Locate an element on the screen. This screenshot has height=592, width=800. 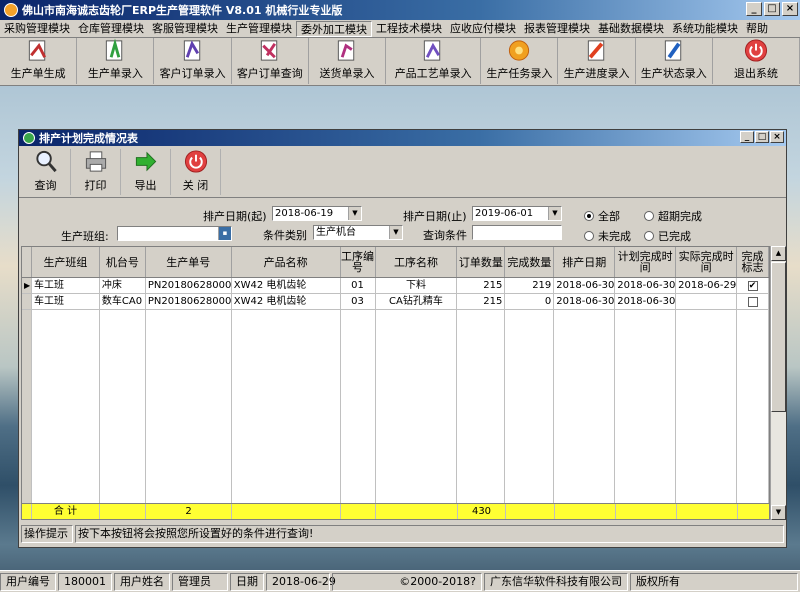
col-header: 产品名称 is located at coordinates (286, 262).